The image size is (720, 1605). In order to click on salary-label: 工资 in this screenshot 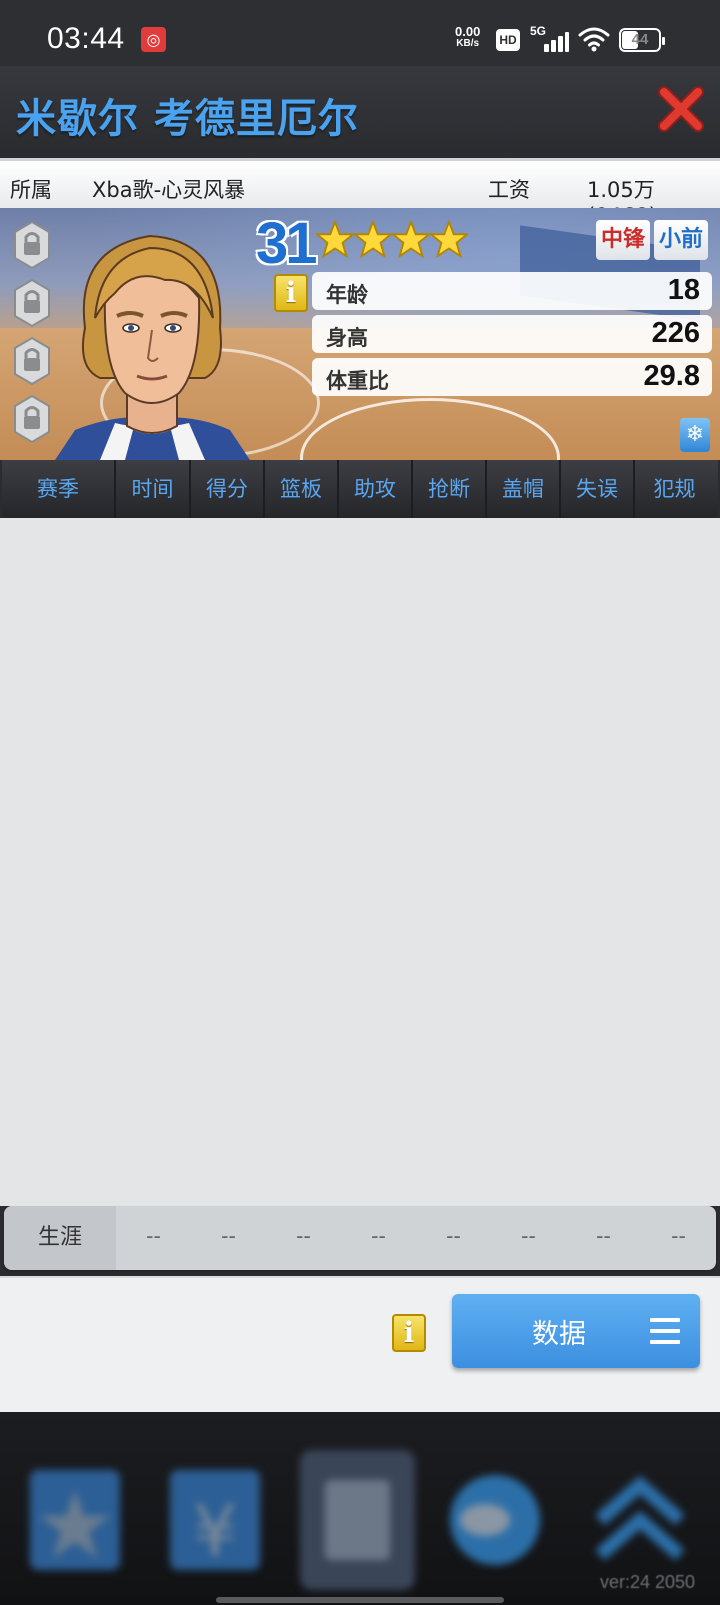, I will do `click(509, 190)`.